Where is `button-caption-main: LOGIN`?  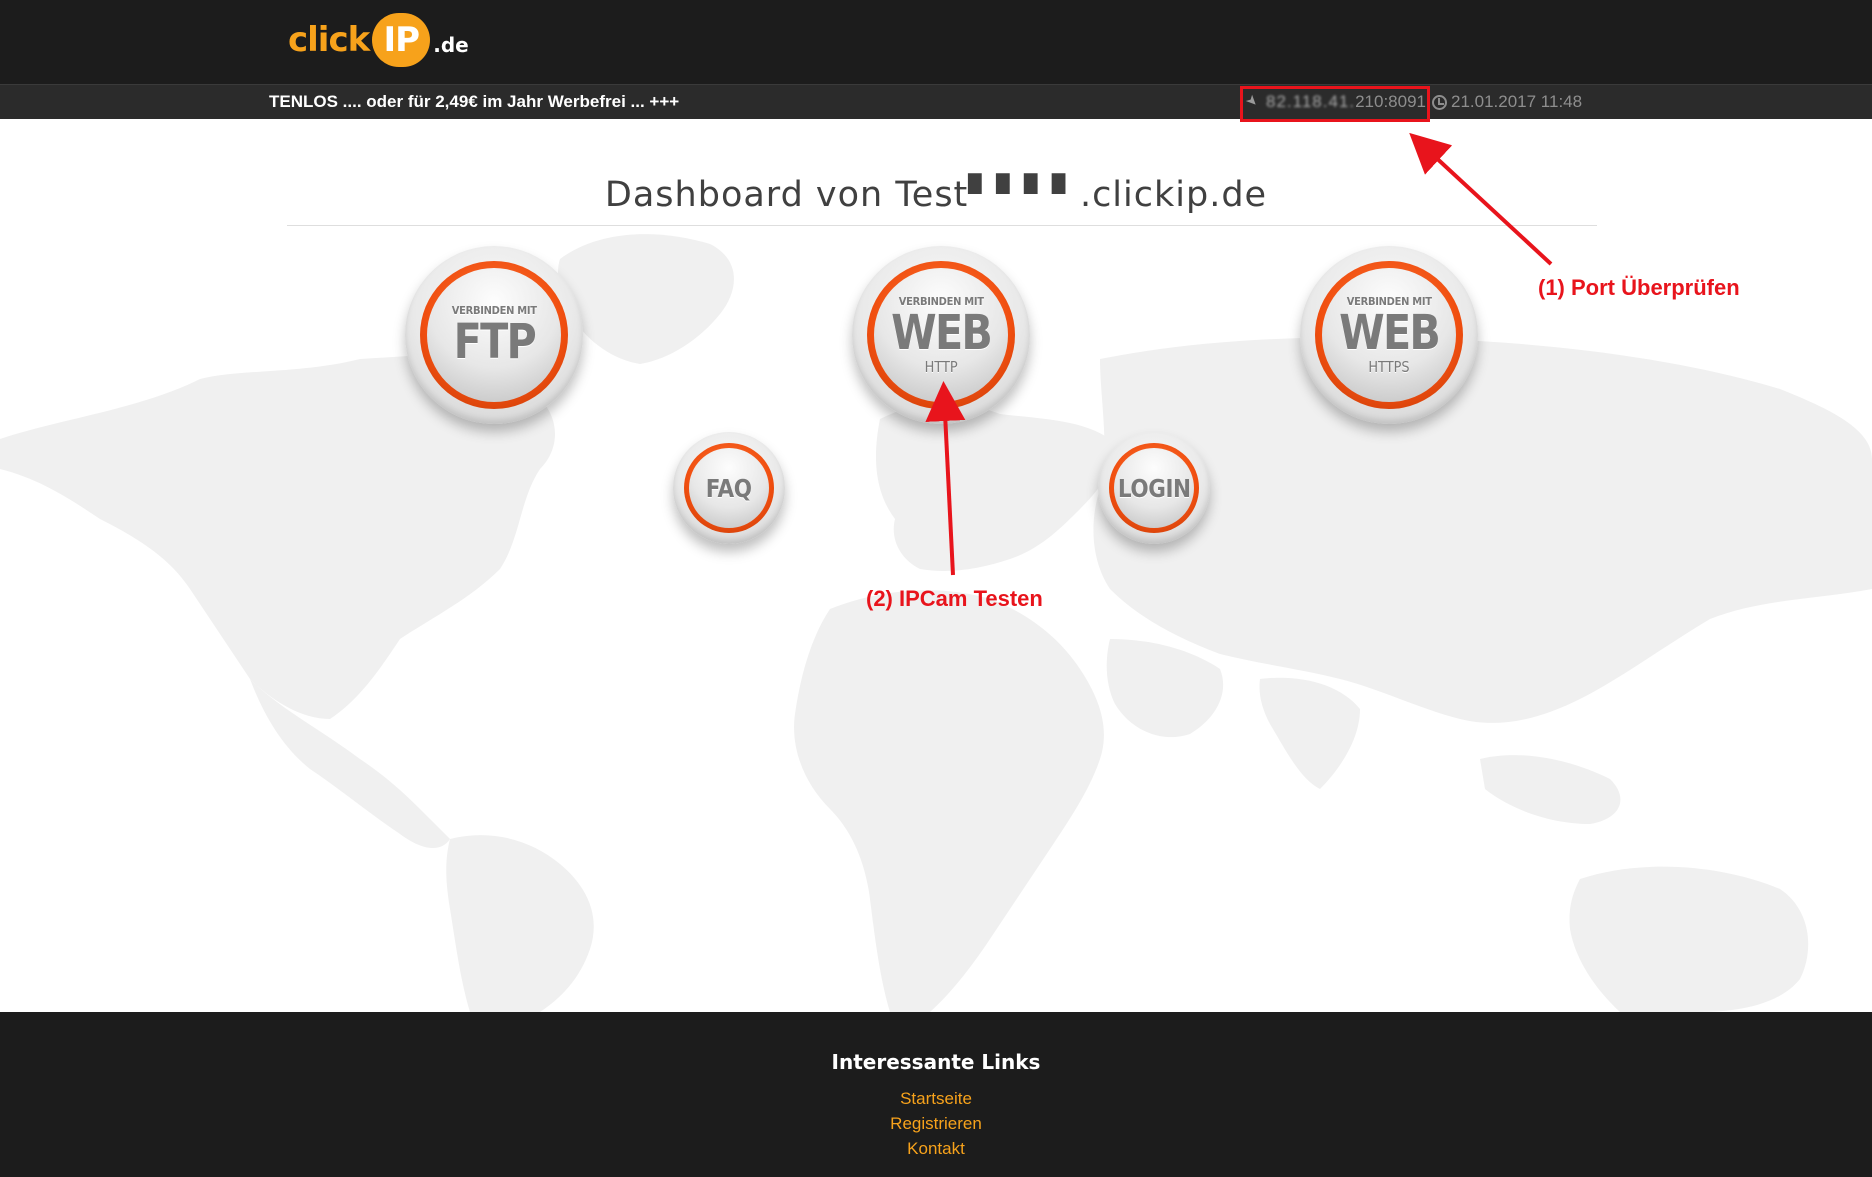
button-caption-main: LOGIN is located at coordinates (1154, 488).